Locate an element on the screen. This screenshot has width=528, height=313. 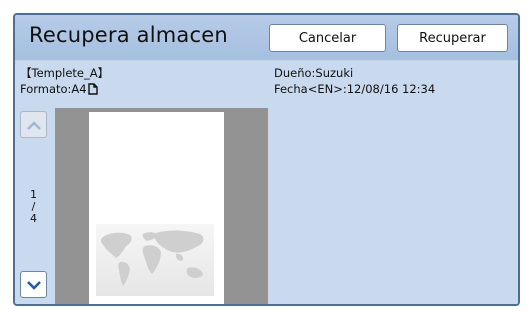
dialog-title: Recupera almacen is located at coordinates (128, 35).